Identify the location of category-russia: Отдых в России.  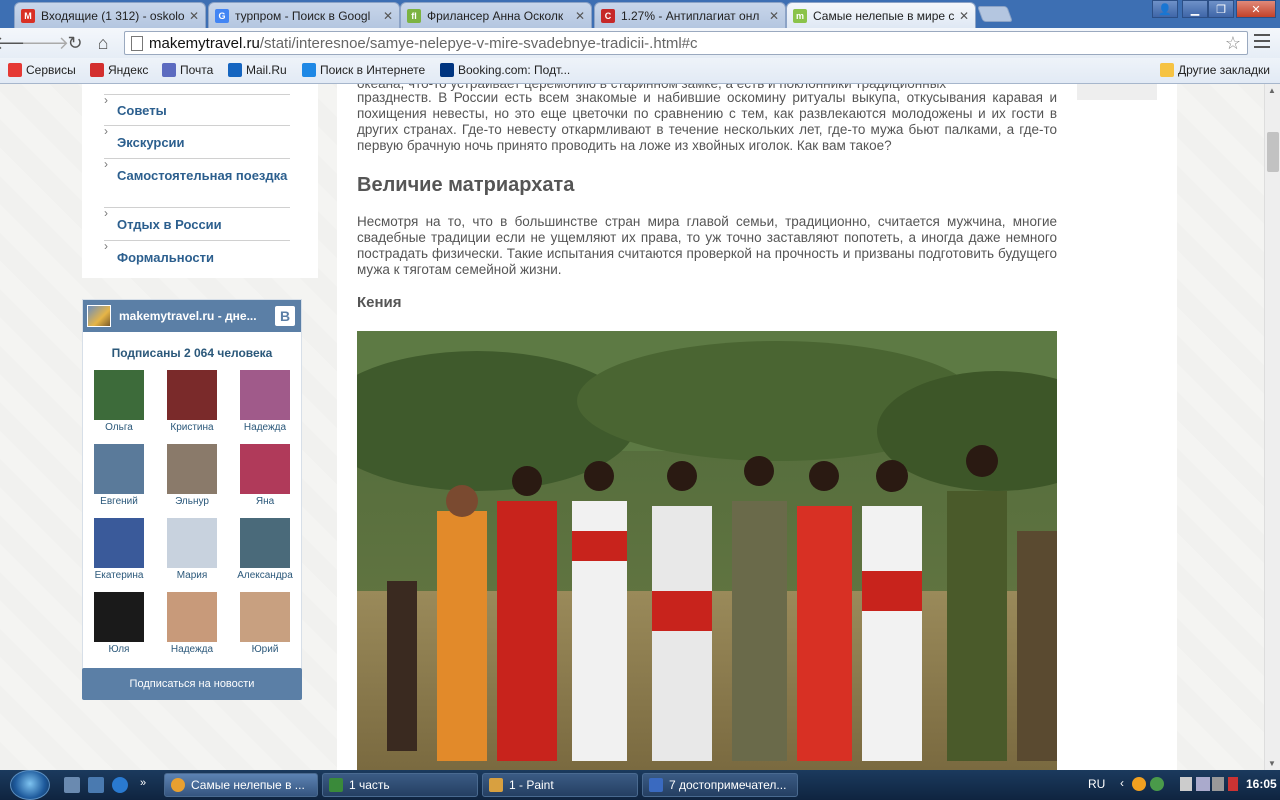
(197, 223).